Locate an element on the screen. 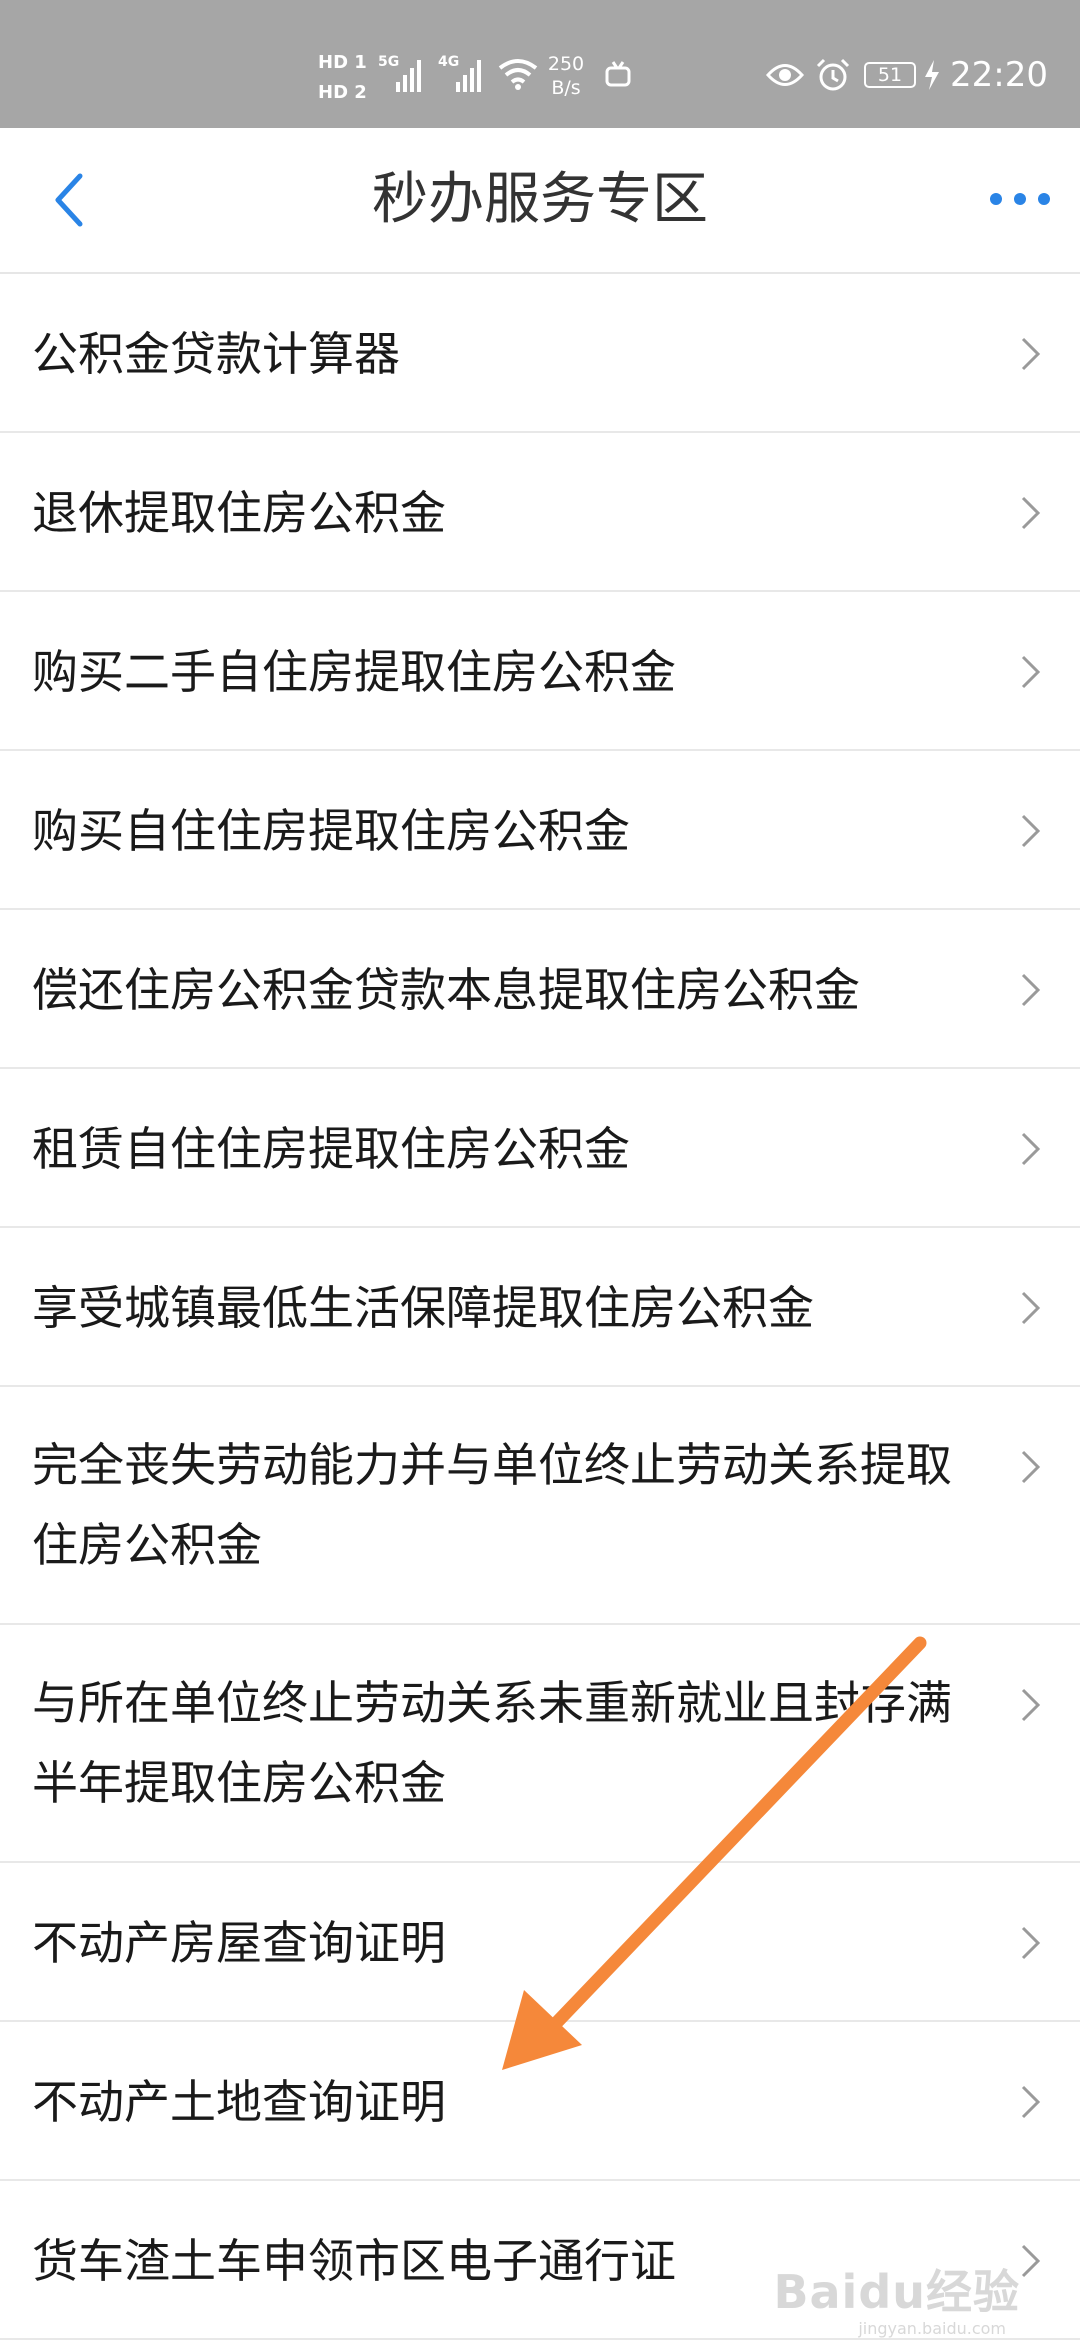 The image size is (1080, 2340). hd2-label: HD 2 is located at coordinates (342, 92).